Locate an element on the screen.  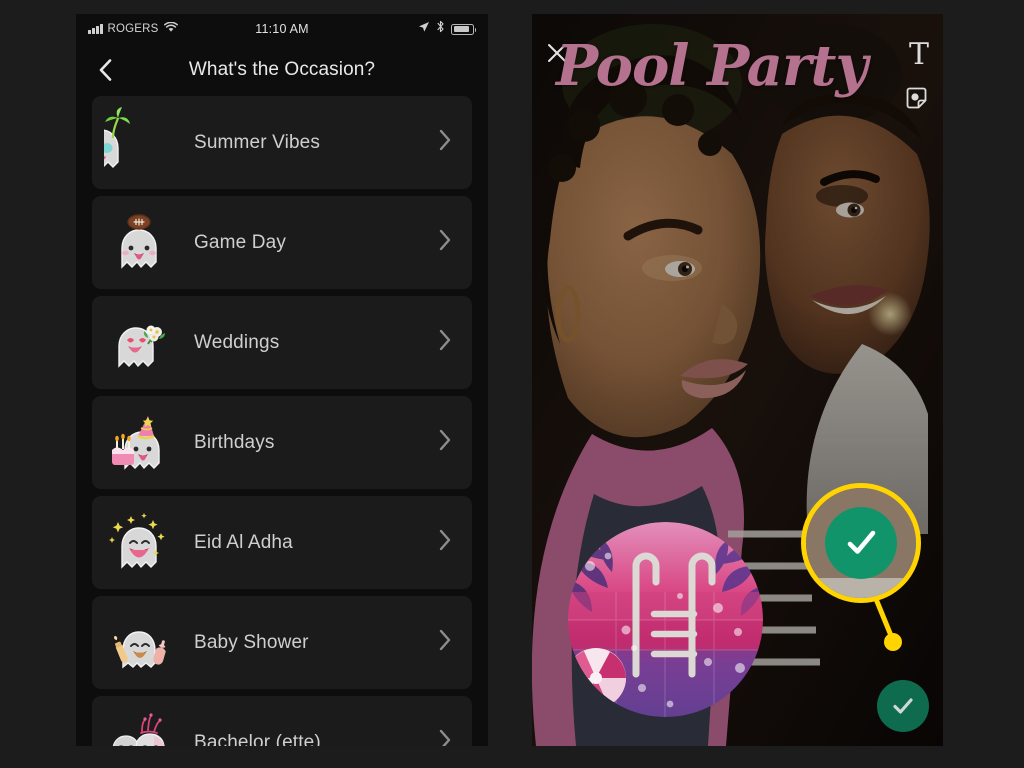
ghost-bouquet-icon is located at coordinates (141, 343).